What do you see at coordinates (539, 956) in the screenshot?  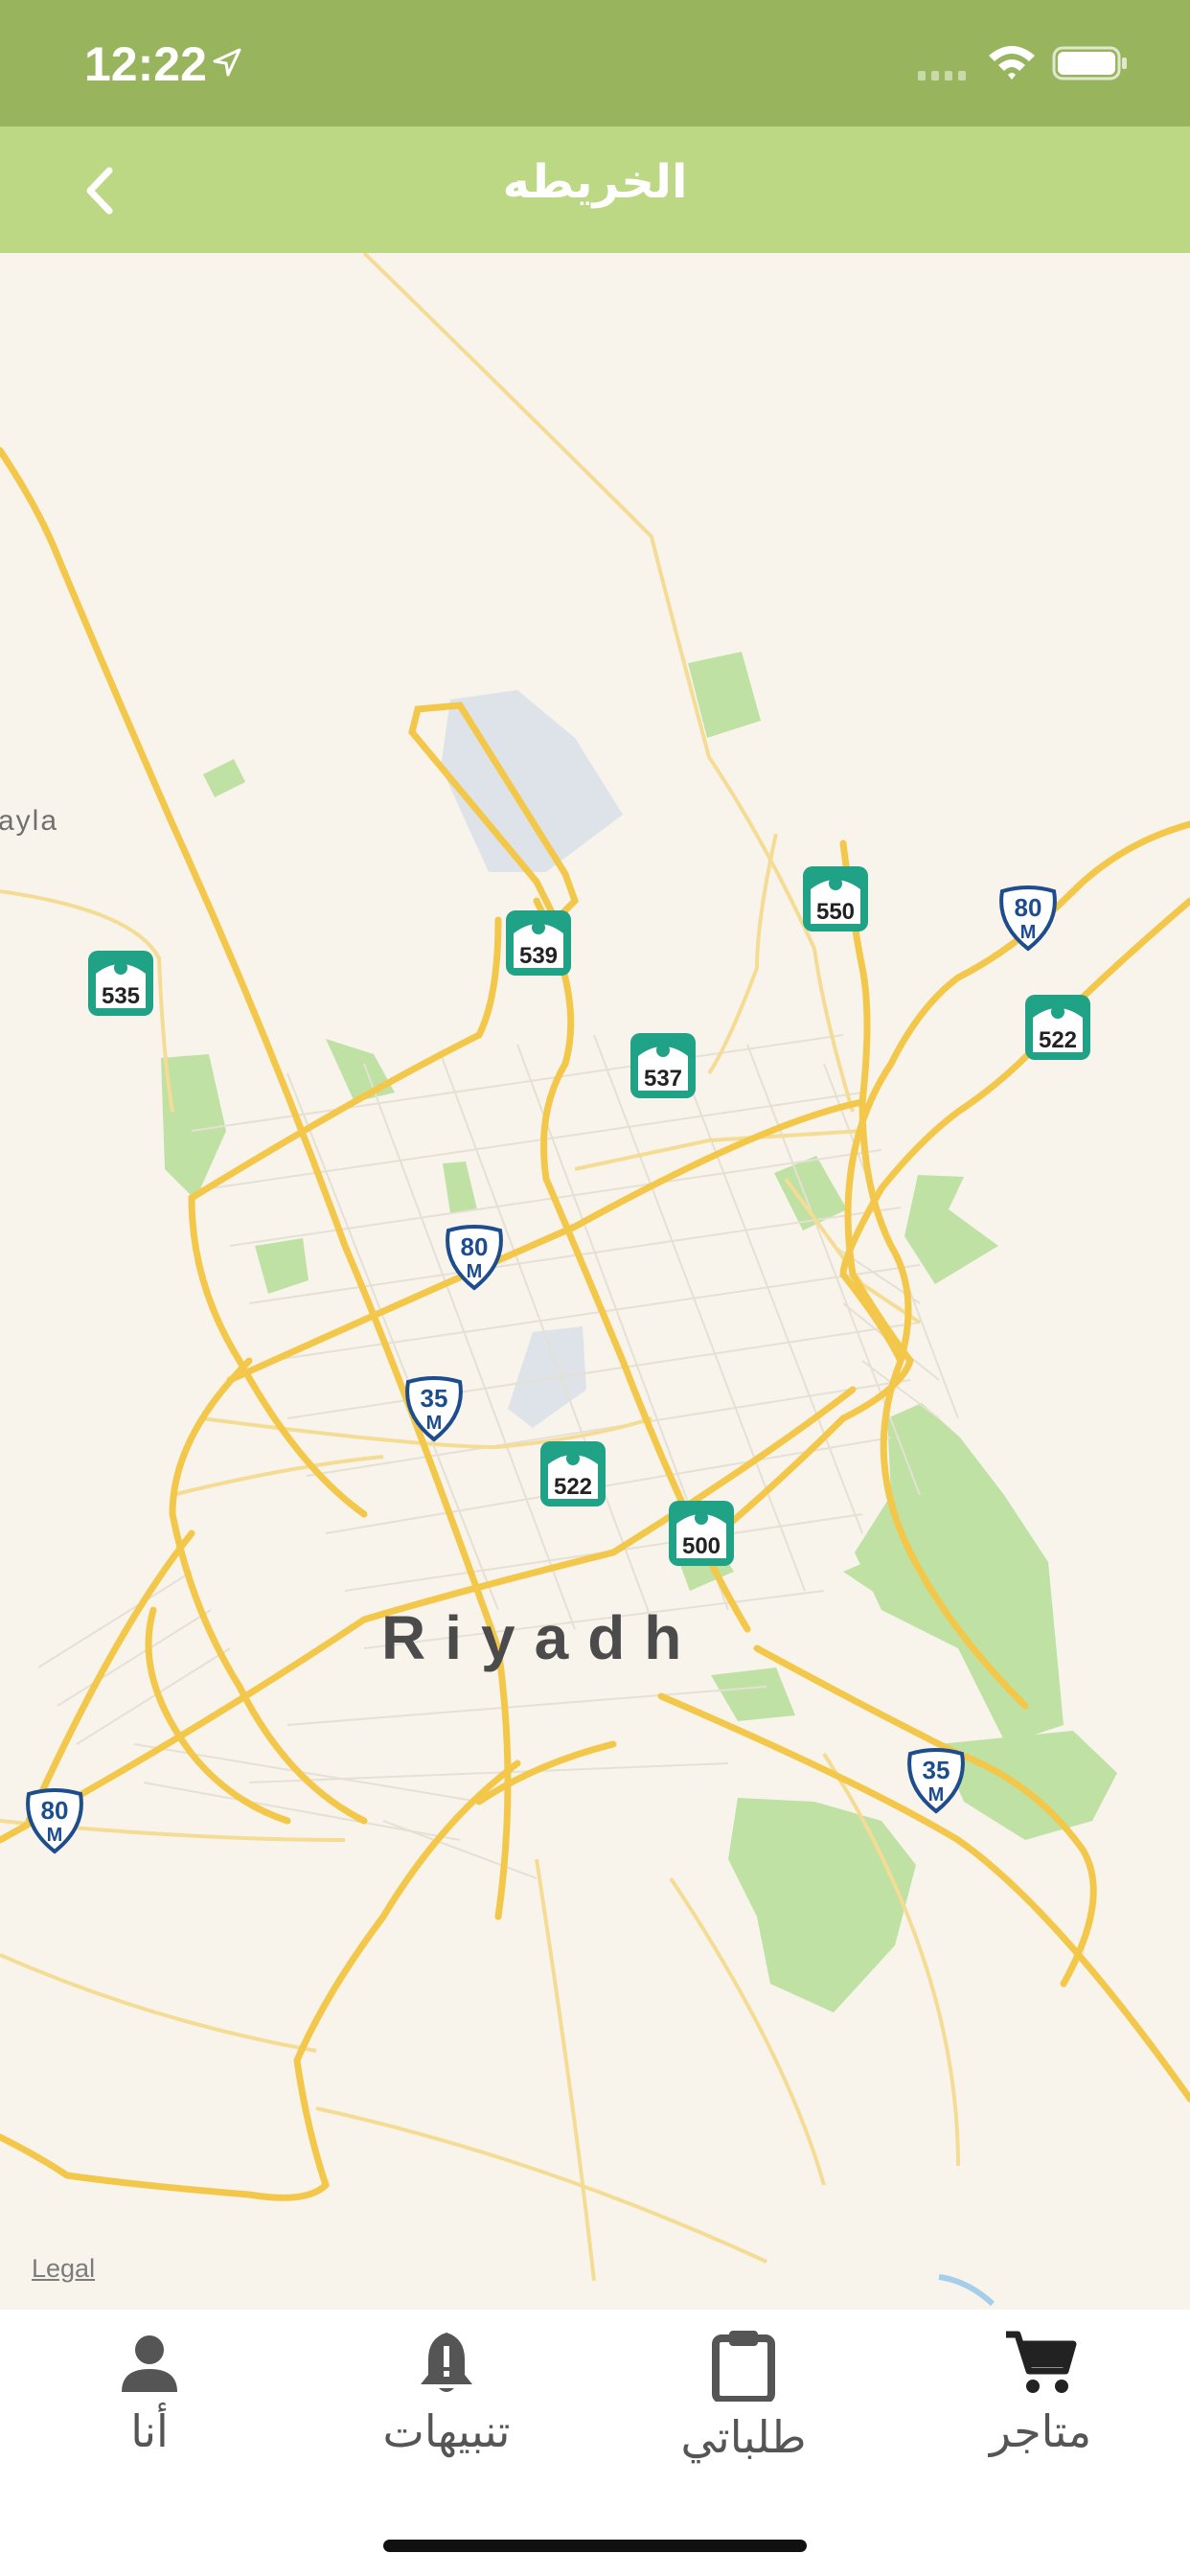 I see `route-number: 539` at bounding box center [539, 956].